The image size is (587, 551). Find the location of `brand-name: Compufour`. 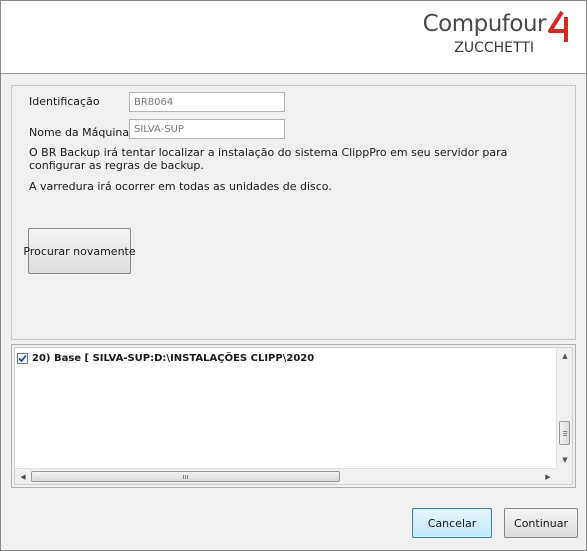

brand-name: Compufour is located at coordinates (484, 24).